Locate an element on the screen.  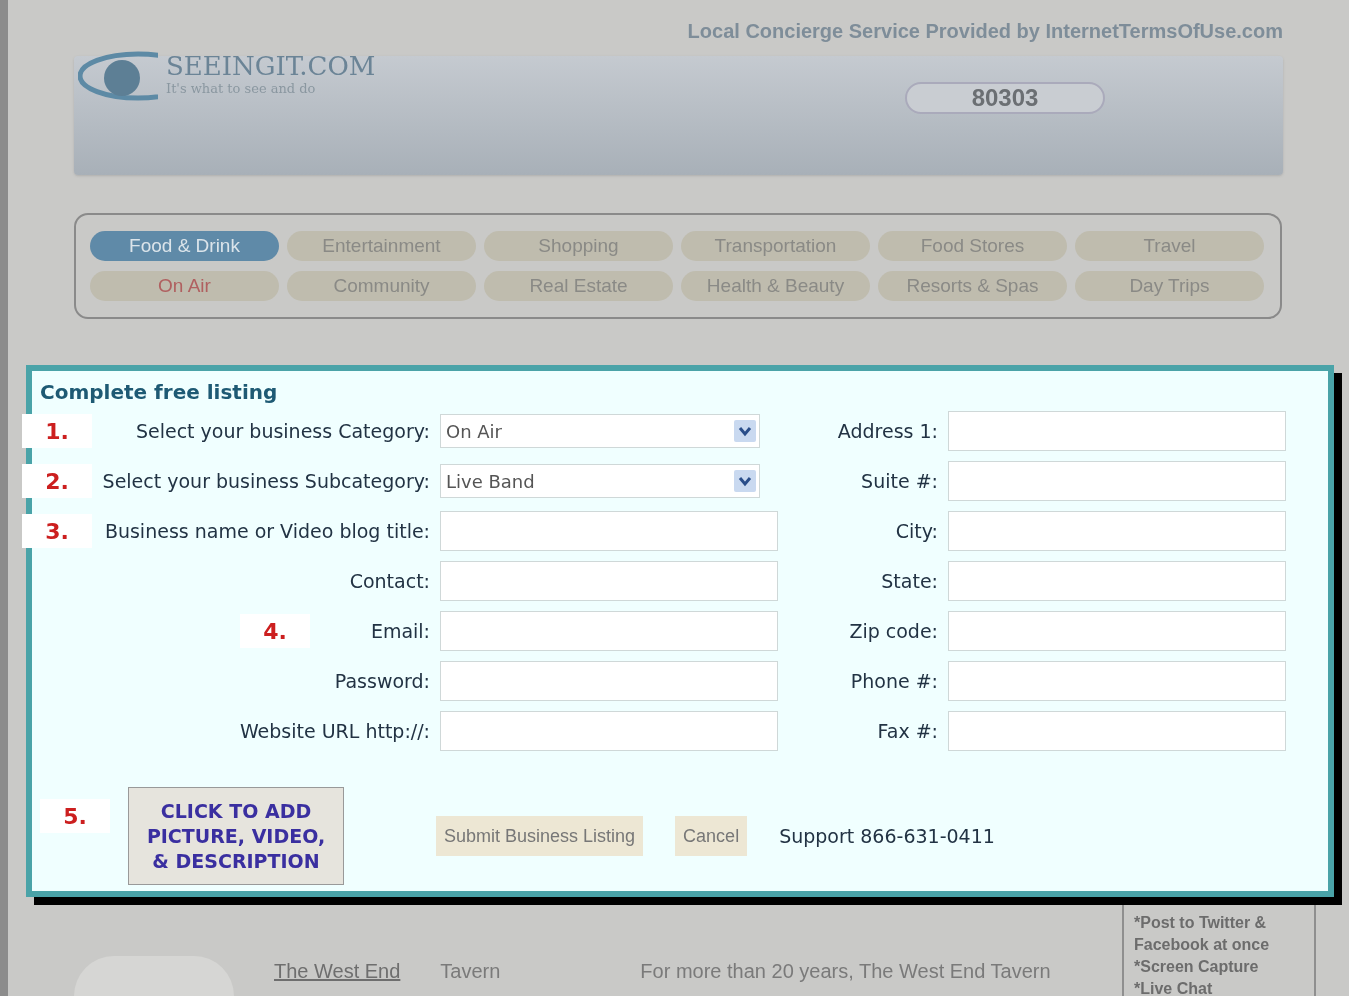
feature-text: Facebook at once is located at coordinates (1202, 945).